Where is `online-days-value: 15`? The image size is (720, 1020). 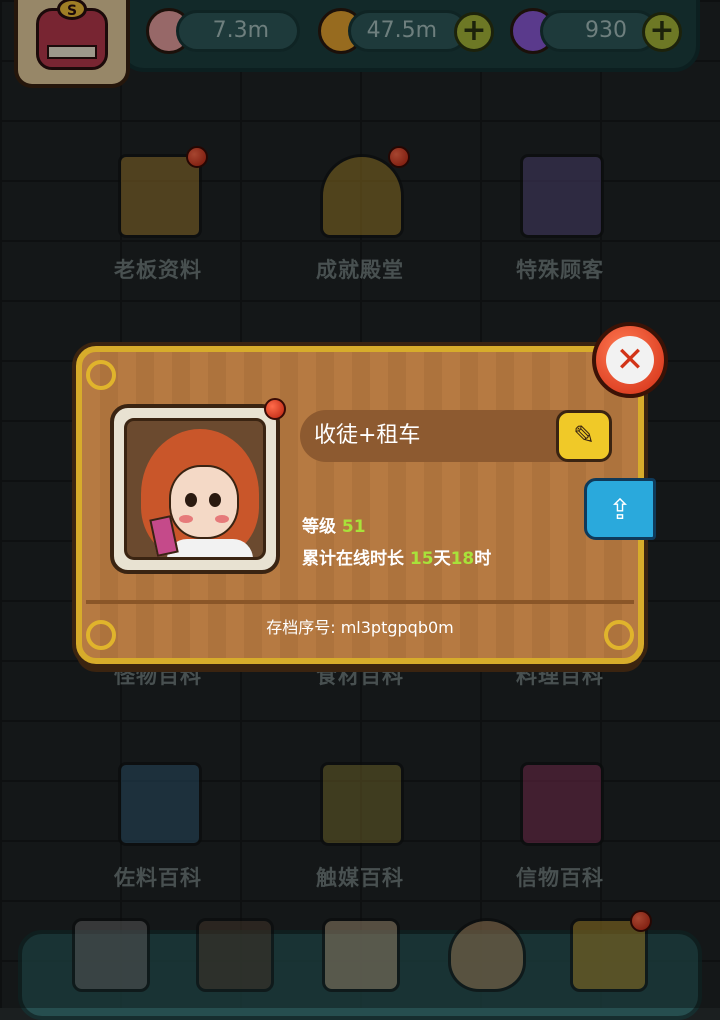 online-days-value: 15 is located at coordinates (421, 559).